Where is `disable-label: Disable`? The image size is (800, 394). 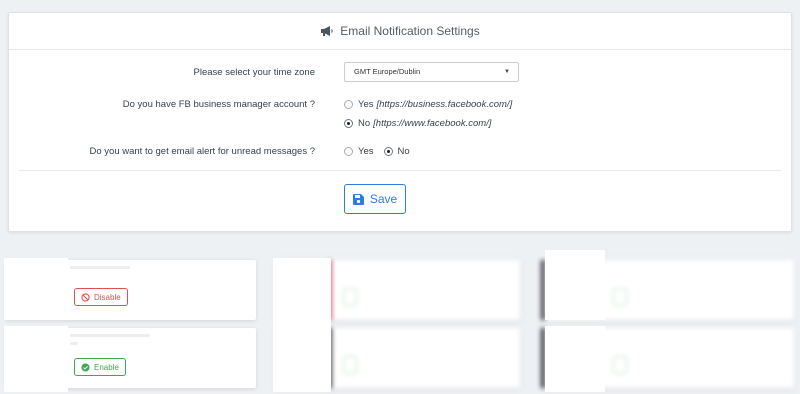 disable-label: Disable is located at coordinates (107, 297).